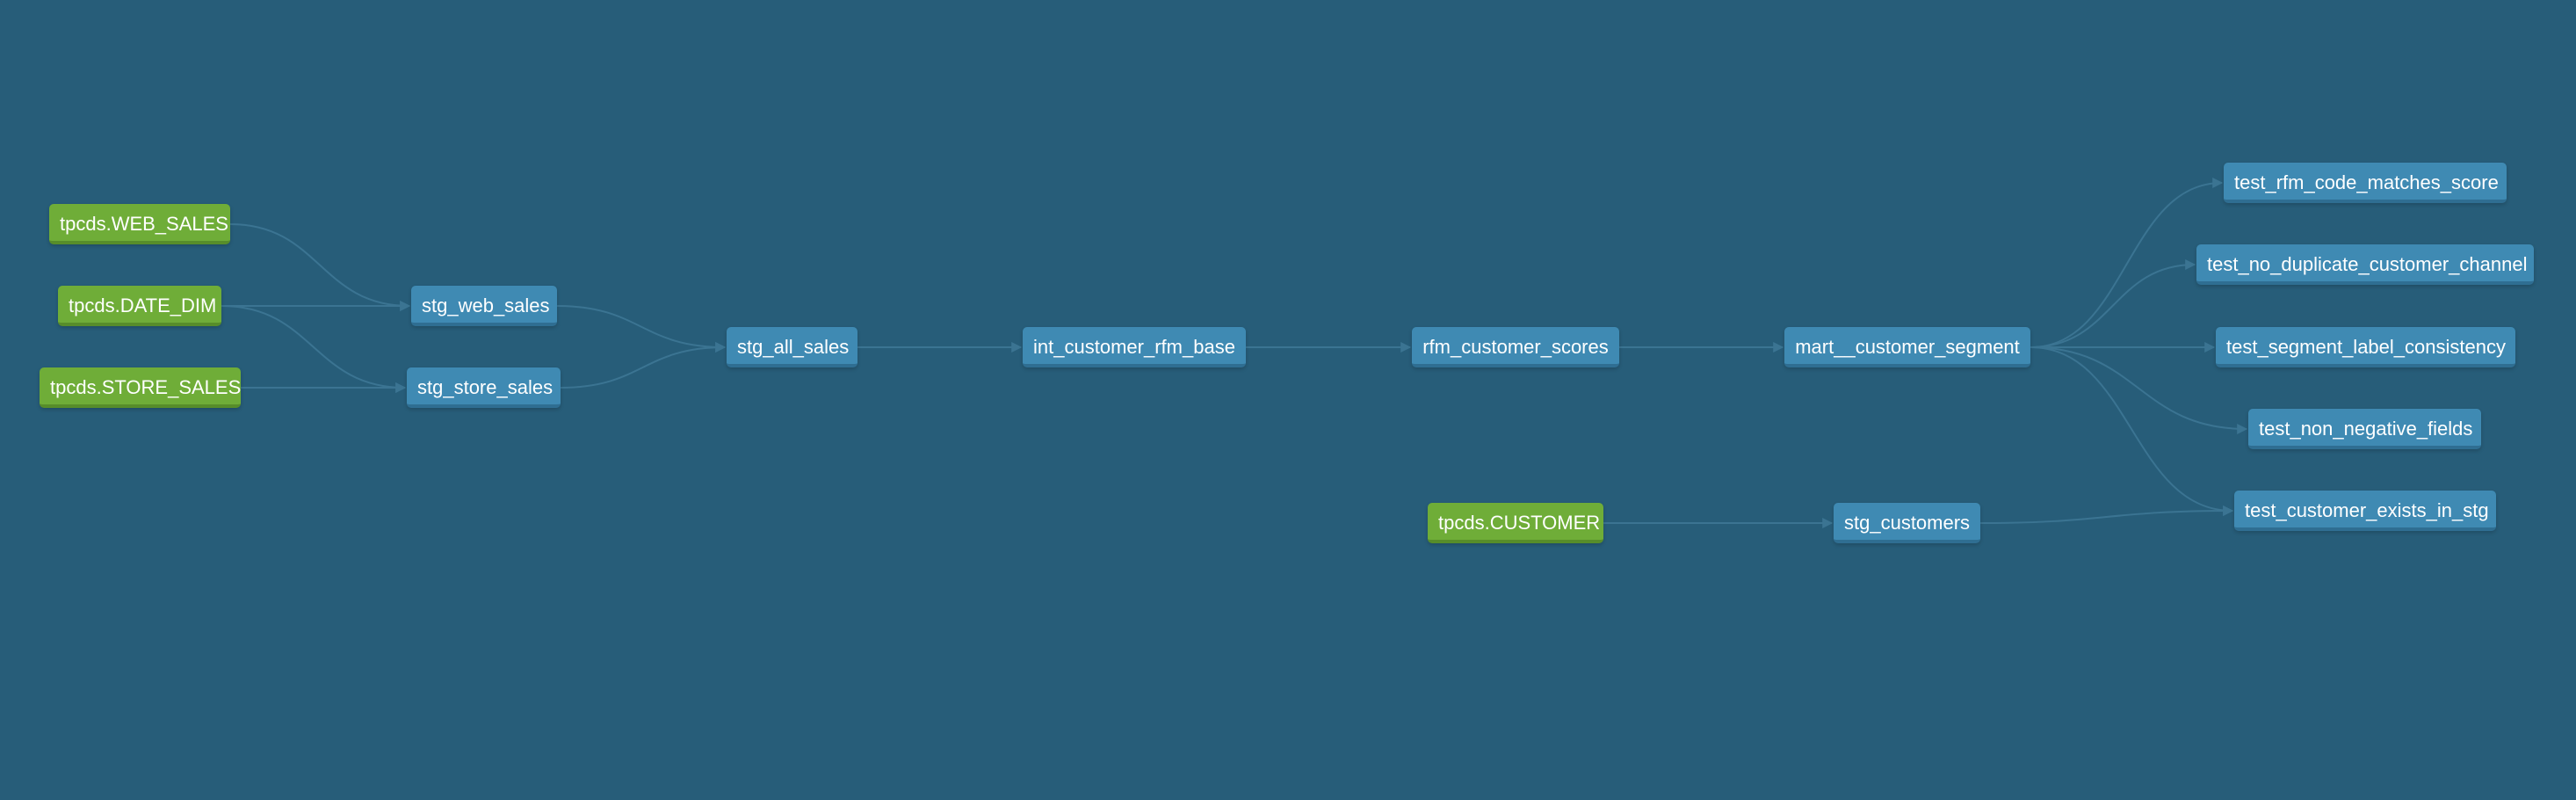 This screenshot has width=2576, height=800. Describe the element at coordinates (484, 387) in the screenshot. I see `node-stg-store-sales: stg_store_sales` at that location.